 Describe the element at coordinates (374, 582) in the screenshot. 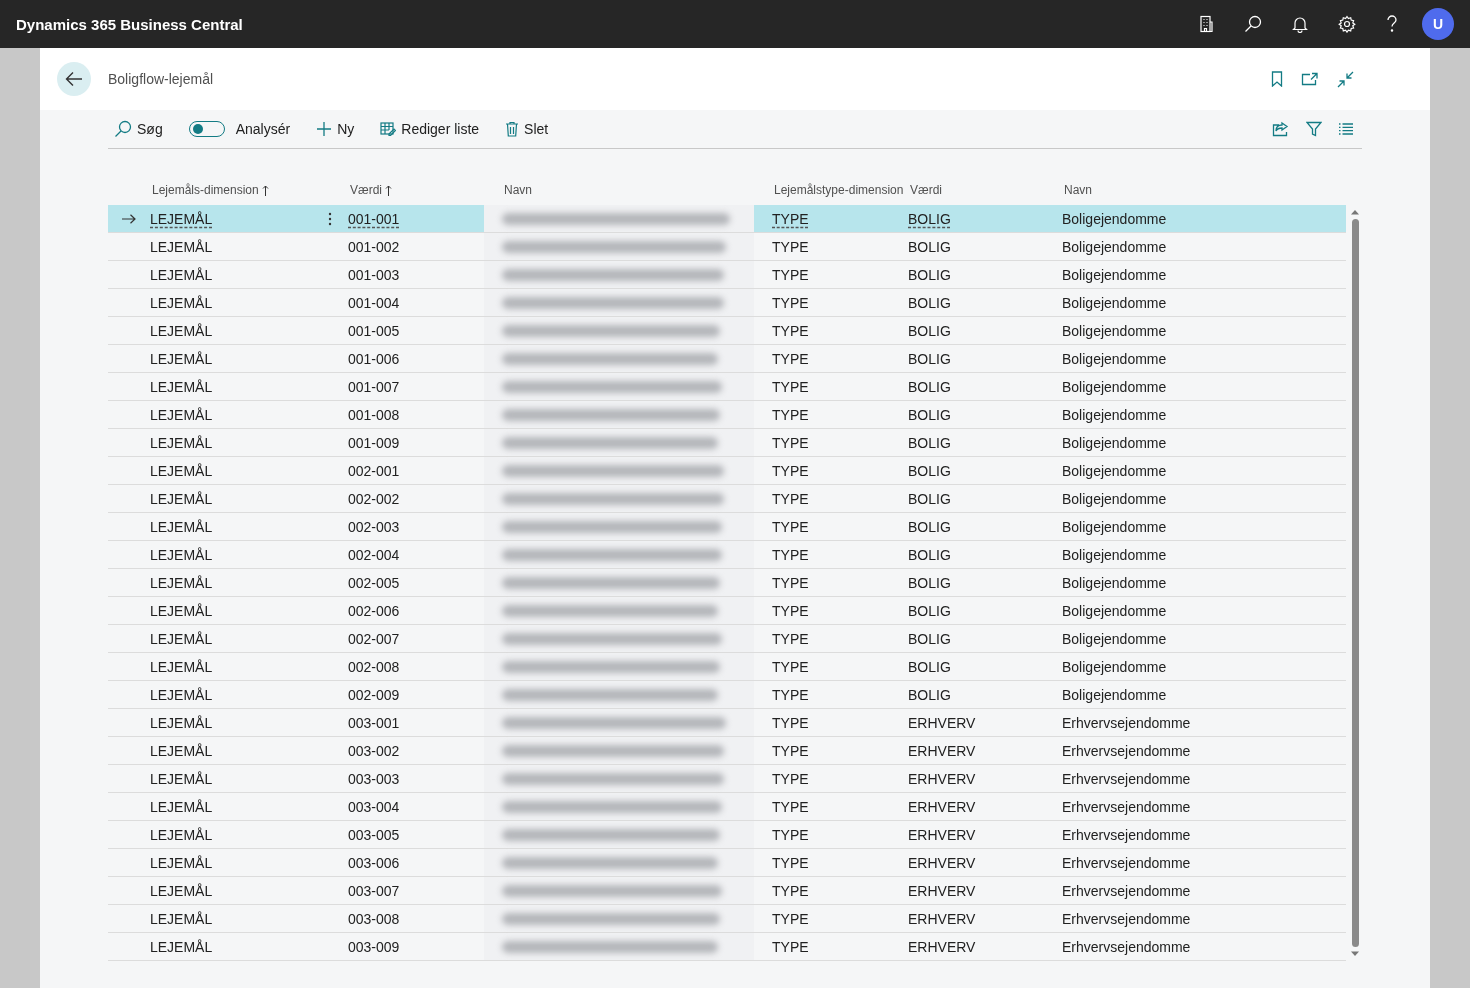

I see `table-cell: 002-005` at that location.